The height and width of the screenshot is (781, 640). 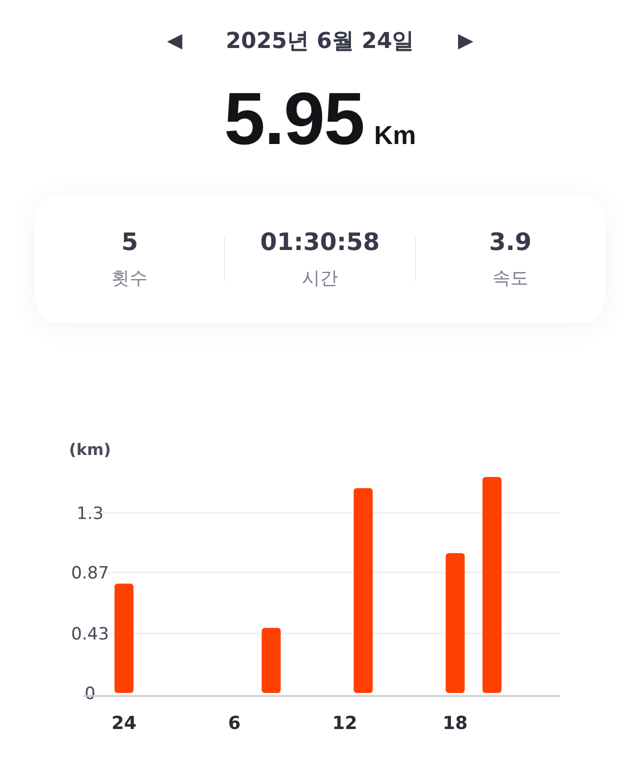 I want to click on tick-label: 24, so click(x=124, y=723).